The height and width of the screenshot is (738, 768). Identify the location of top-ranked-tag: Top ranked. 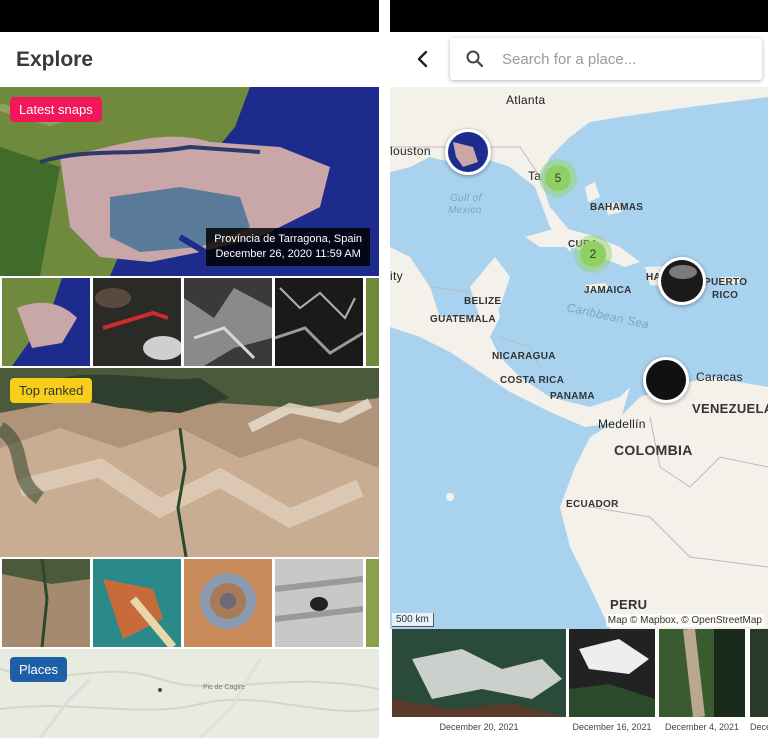
(51, 390).